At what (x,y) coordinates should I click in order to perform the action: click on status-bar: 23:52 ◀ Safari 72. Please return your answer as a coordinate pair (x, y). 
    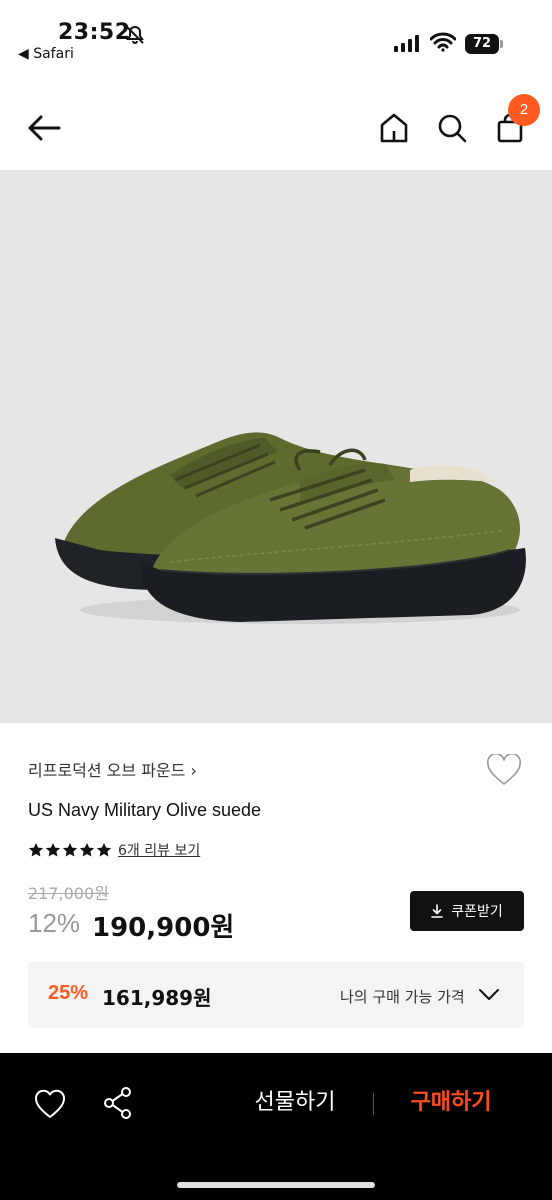
    Looking at the image, I should click on (276, 35).